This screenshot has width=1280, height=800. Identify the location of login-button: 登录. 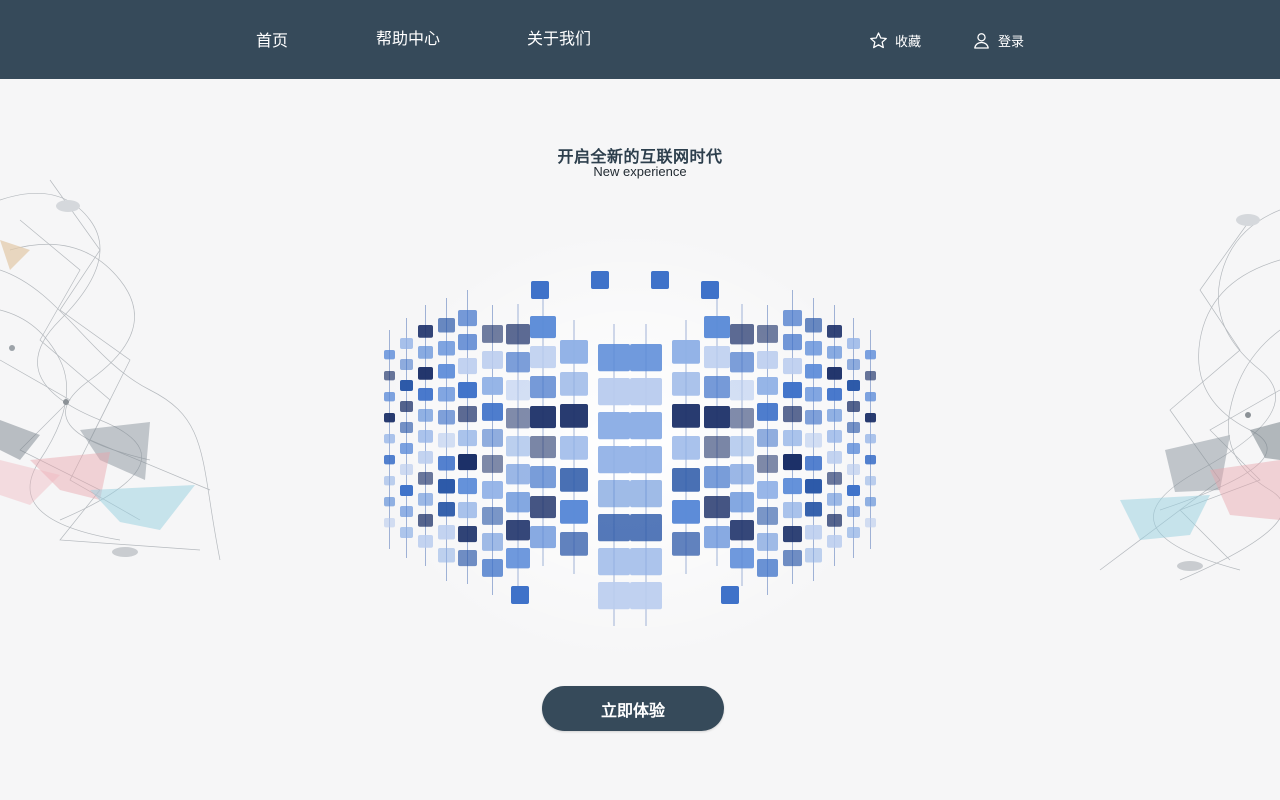
(998, 40).